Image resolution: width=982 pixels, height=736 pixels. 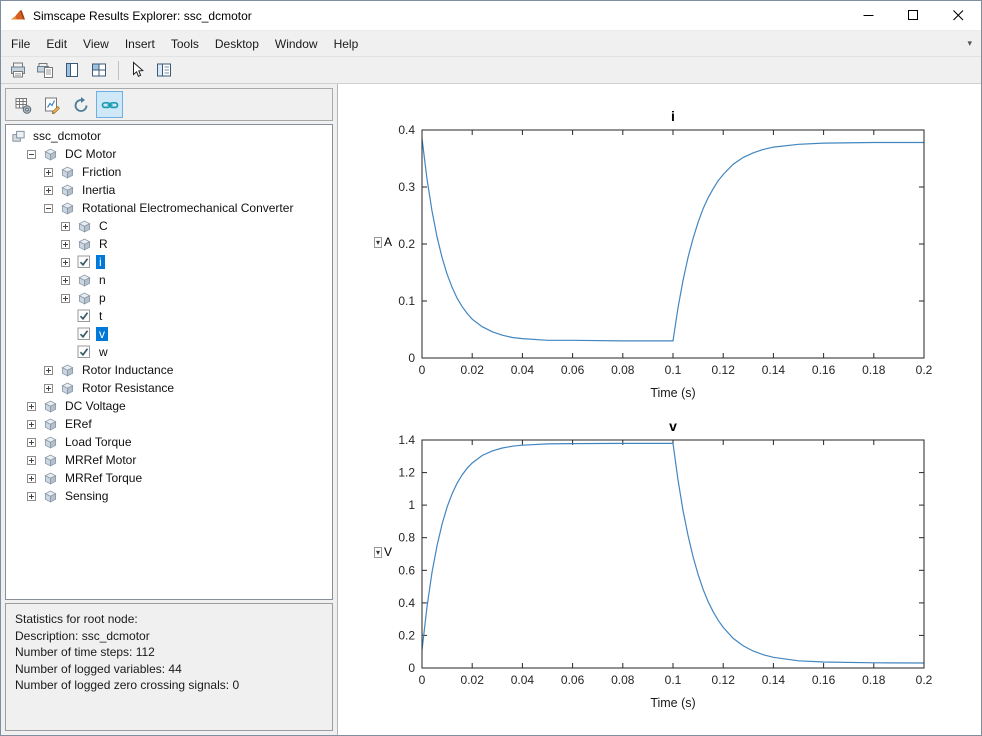 I want to click on refresh-button, so click(x=80, y=104).